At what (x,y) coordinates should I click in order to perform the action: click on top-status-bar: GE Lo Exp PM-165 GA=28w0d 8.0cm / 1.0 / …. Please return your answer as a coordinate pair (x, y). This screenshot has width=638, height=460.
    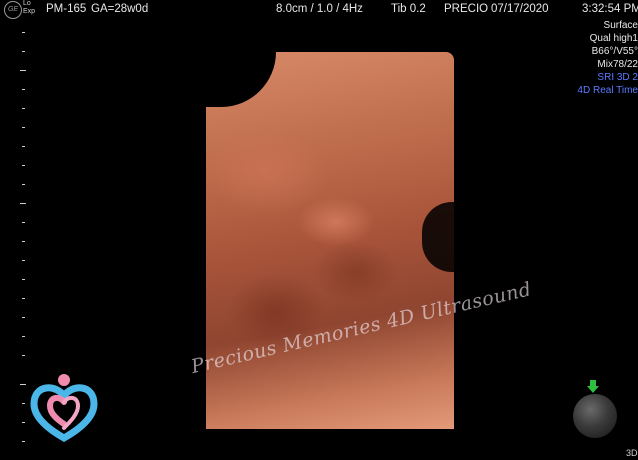
    Looking at the image, I should click on (319, 10).